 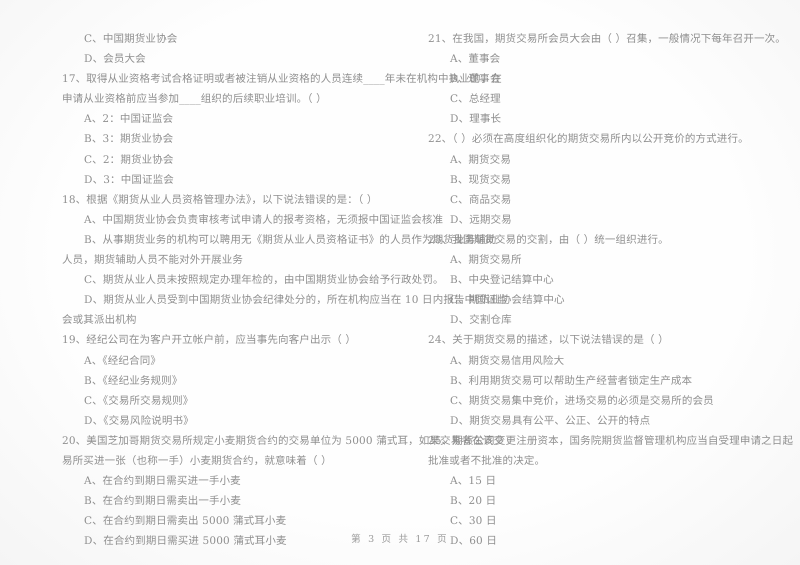 I want to click on left-answer-option: B、从事期货业务的机构可以聘用无《期货从业人员资格证书》的人员作为期货业务辅助, so click(x=290, y=239).